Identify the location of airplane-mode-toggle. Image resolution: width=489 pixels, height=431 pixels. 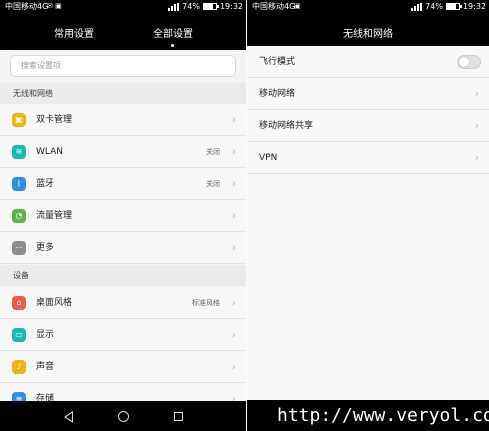
(469, 62).